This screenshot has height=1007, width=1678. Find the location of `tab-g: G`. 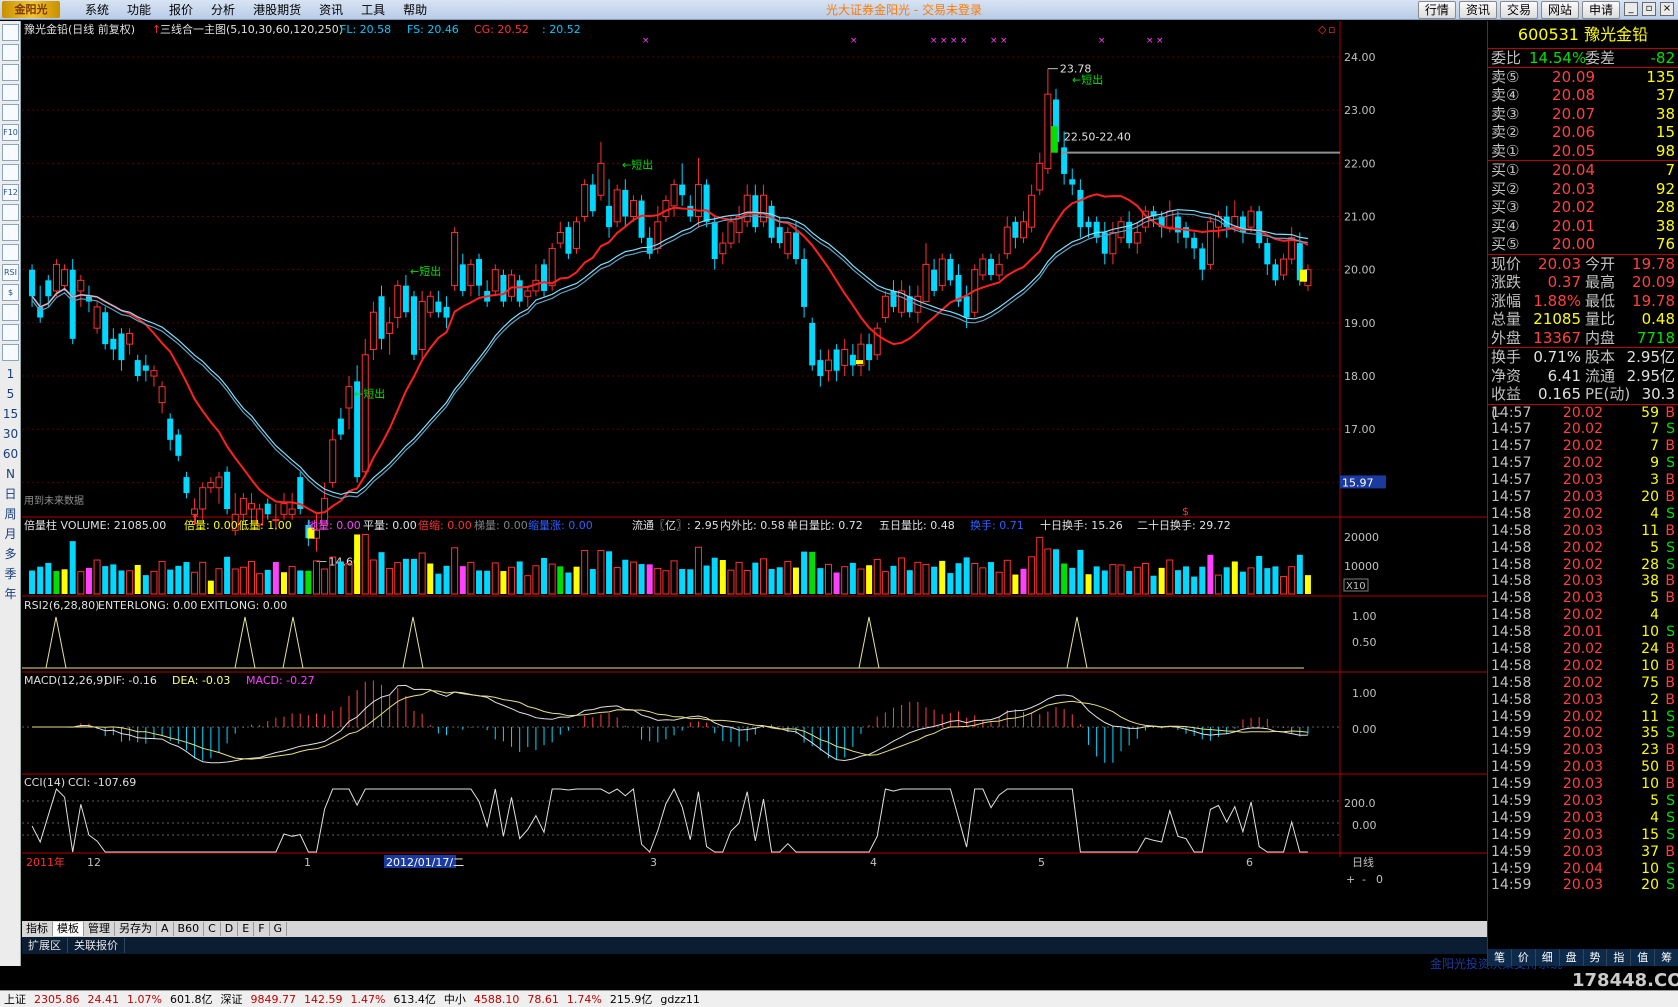

tab-g: G is located at coordinates (279, 929).